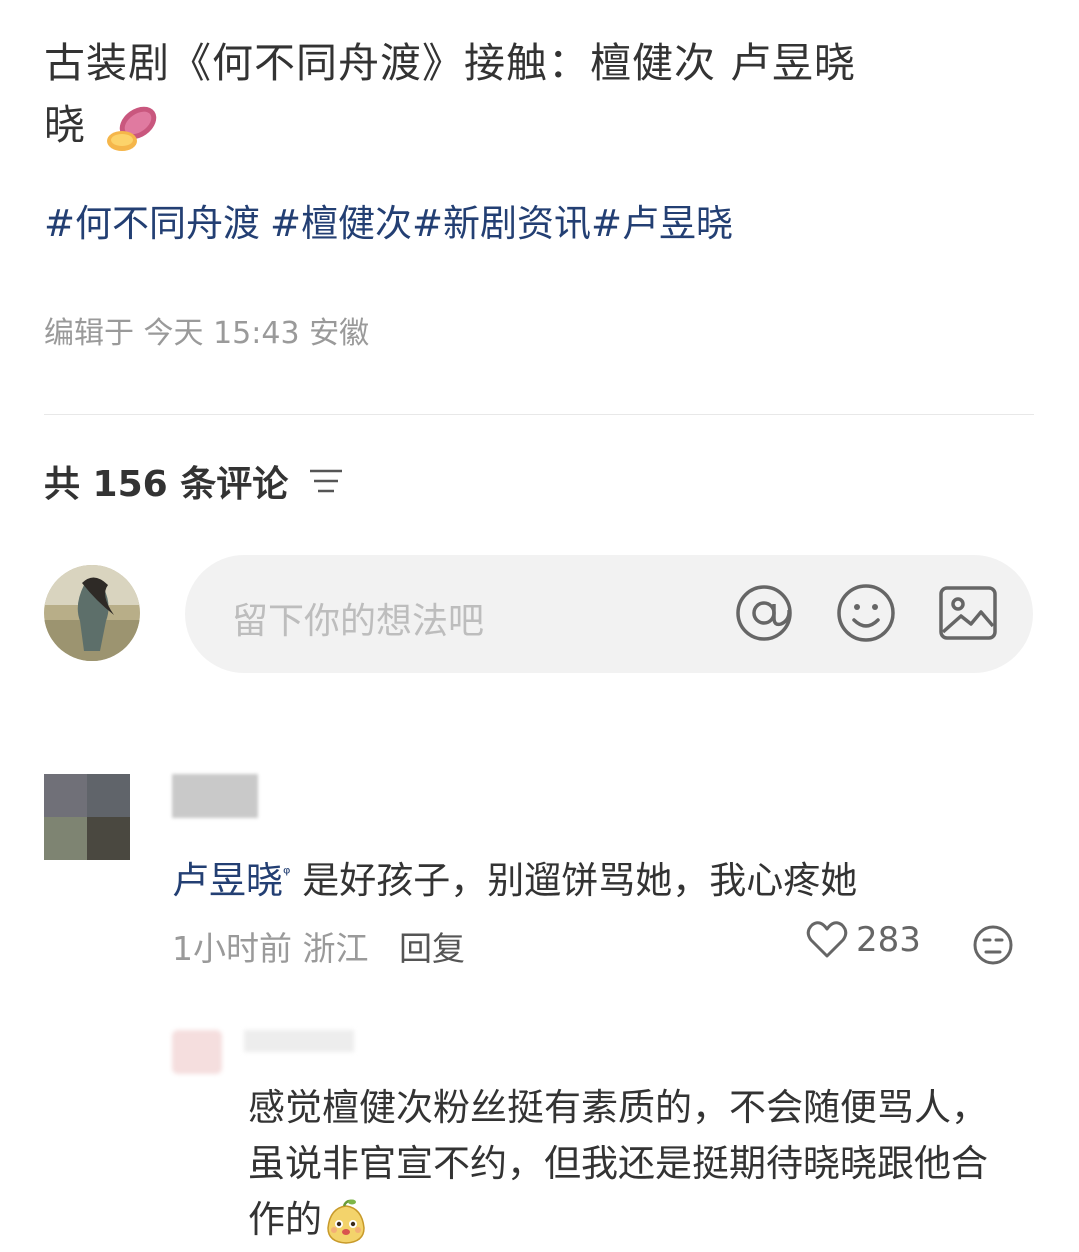 The image size is (1079, 1252). Describe the element at coordinates (65, 125) in the screenshot. I see `post-title-text-cont: 晓` at that location.